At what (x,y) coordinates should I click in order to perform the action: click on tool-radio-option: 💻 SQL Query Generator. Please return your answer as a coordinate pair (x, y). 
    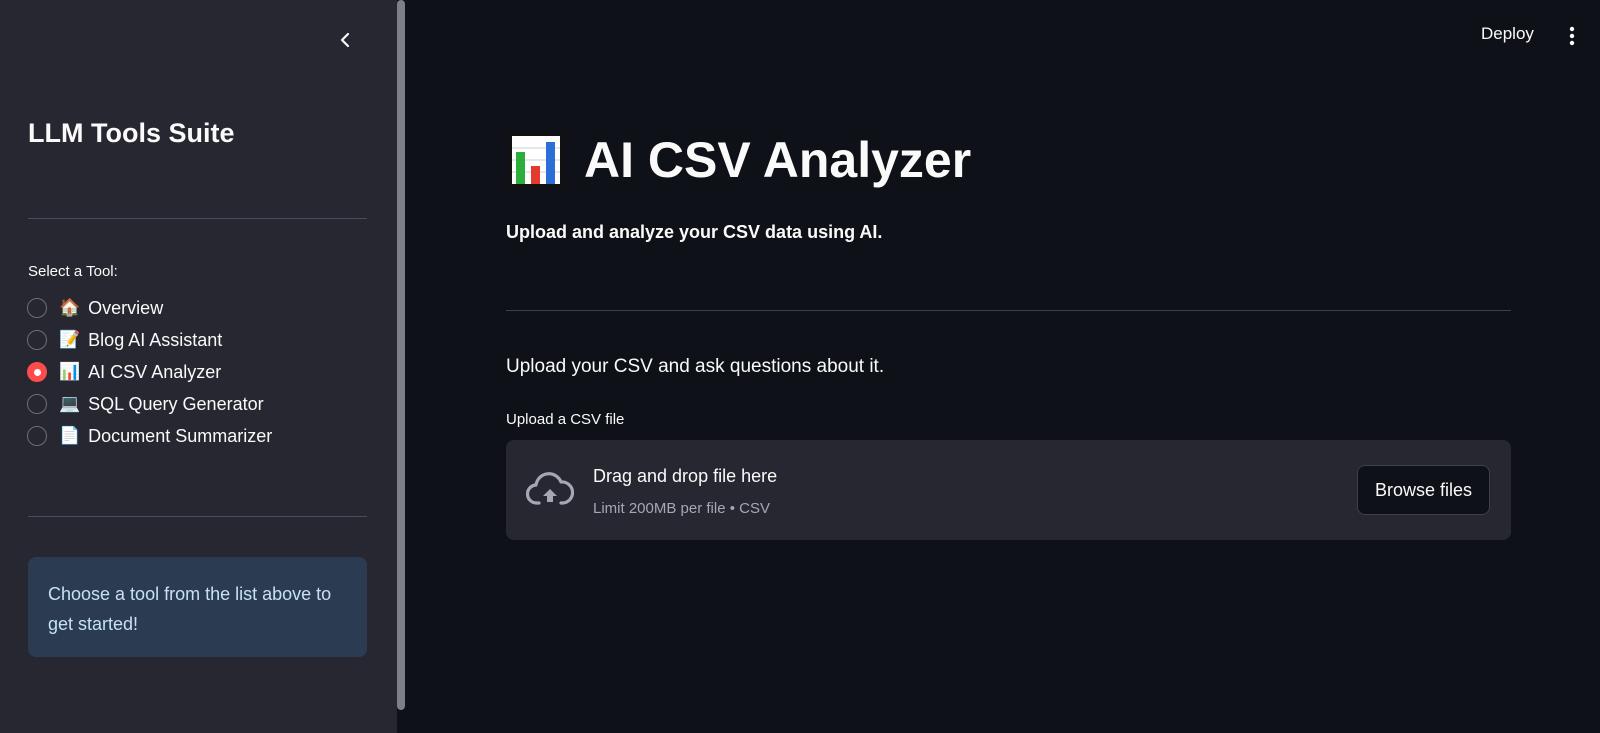
    Looking at the image, I should click on (149, 404).